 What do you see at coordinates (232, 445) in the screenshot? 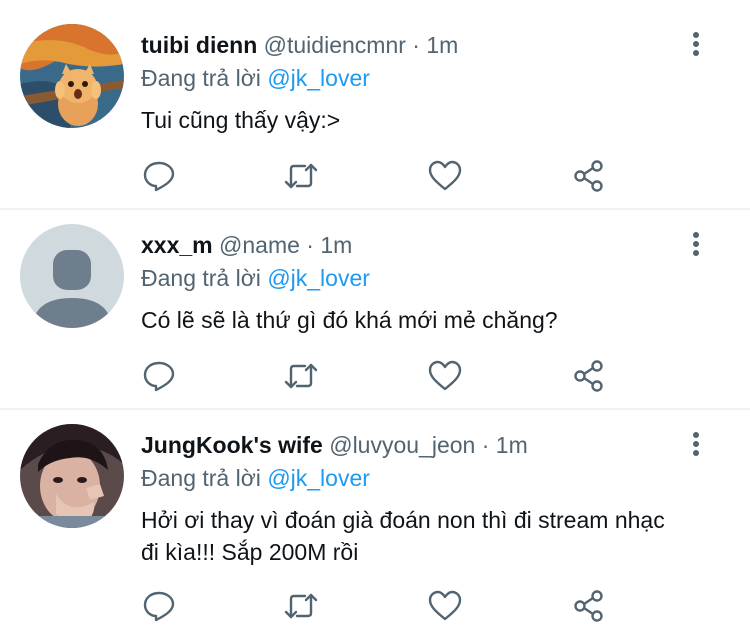
I see `display-name: JungKook's wife` at bounding box center [232, 445].